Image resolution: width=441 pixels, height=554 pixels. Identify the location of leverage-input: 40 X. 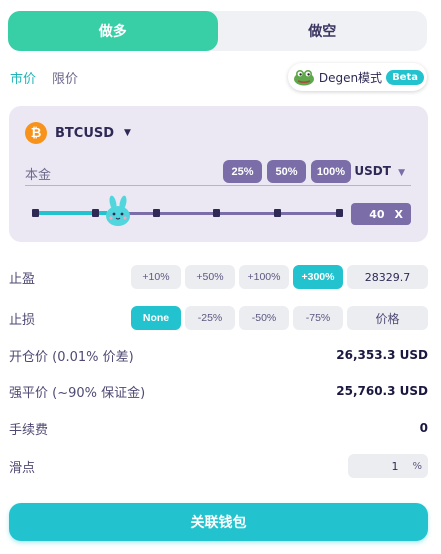
(381, 214).